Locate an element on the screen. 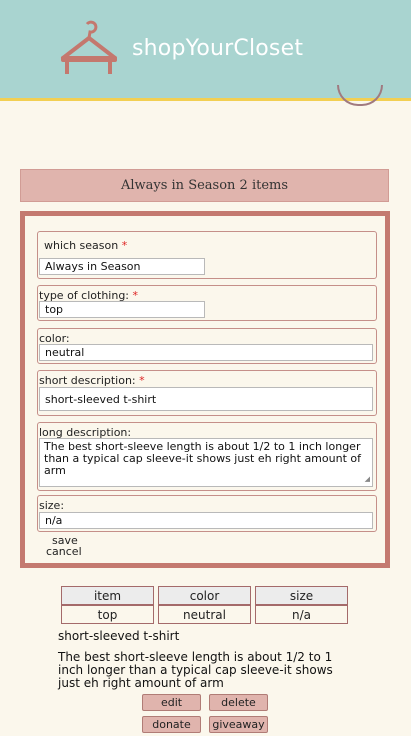 This screenshot has height=736, width=411. table-header-item: item is located at coordinates (107, 595).